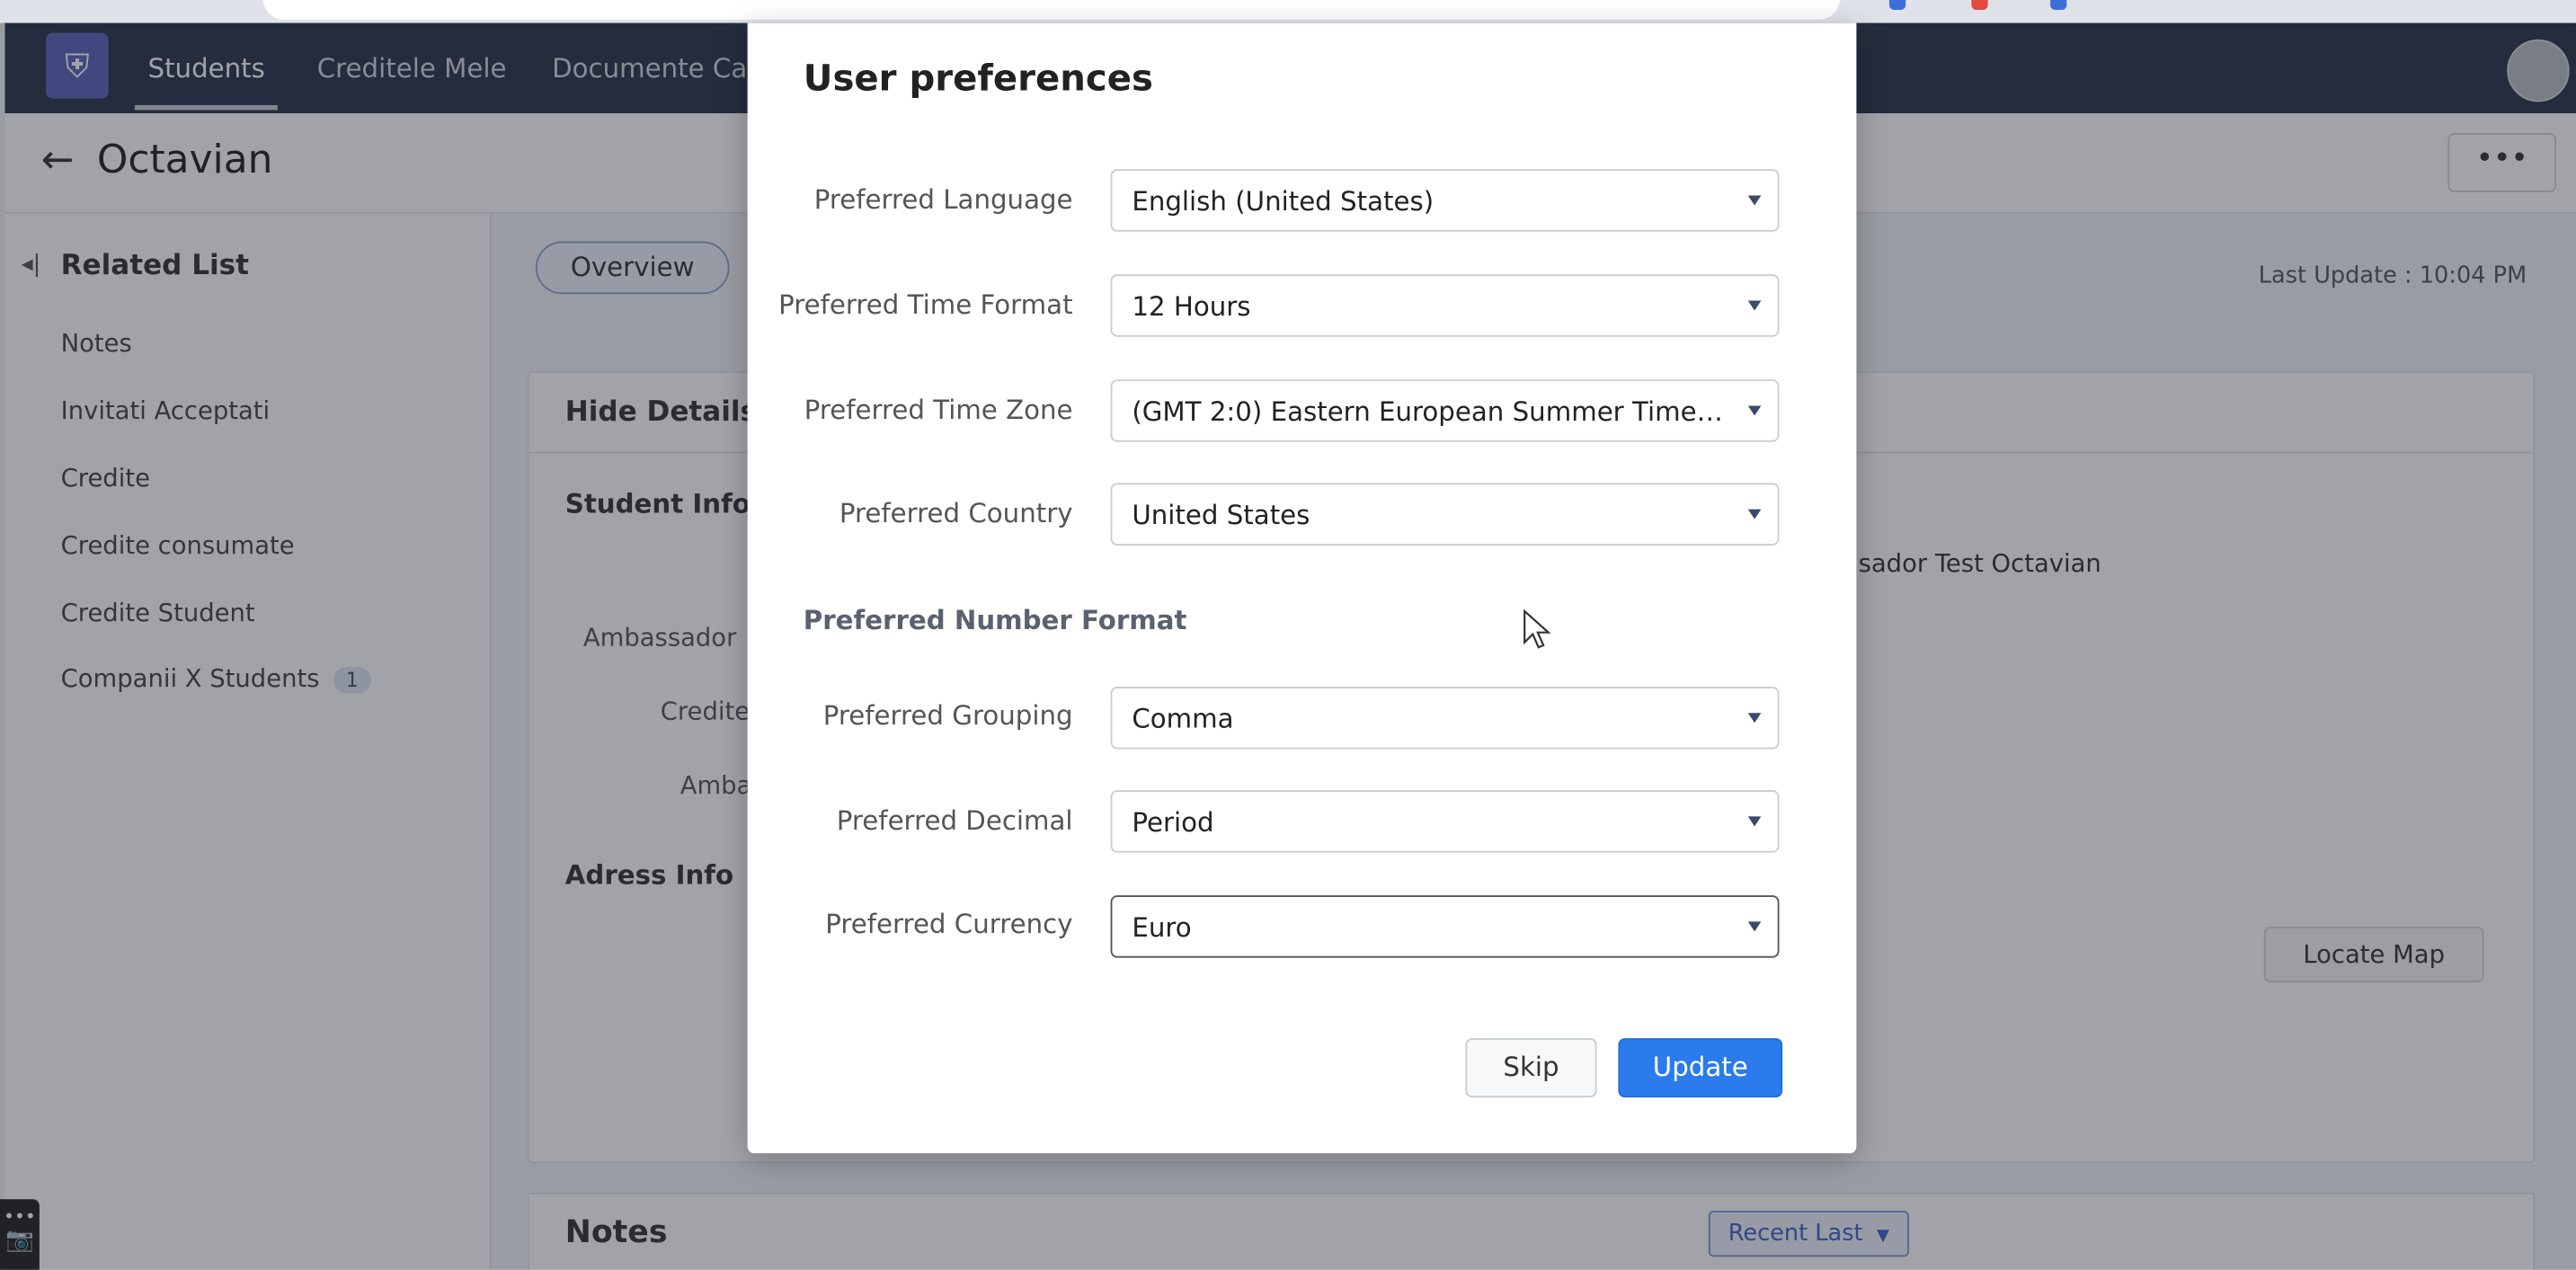  What do you see at coordinates (1162, 927) in the screenshot?
I see `preferred-currency-value: Euro` at bounding box center [1162, 927].